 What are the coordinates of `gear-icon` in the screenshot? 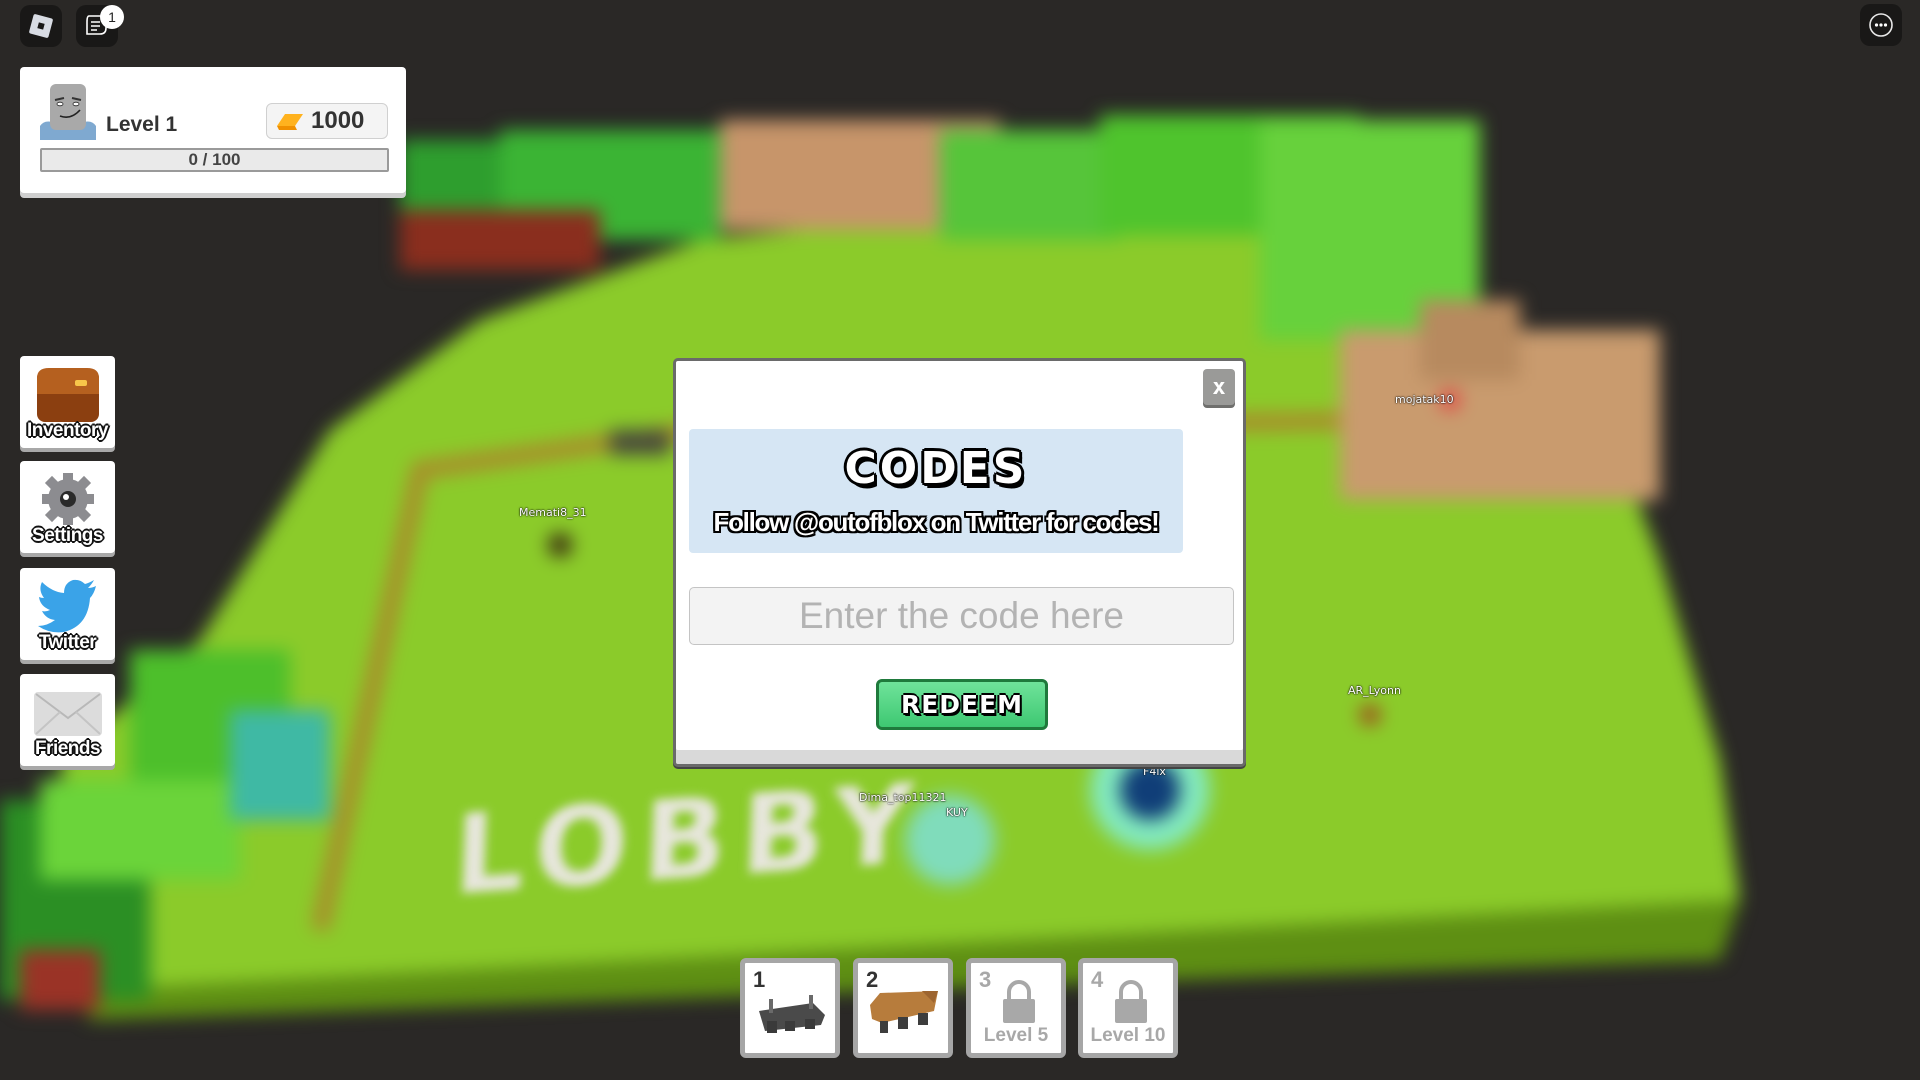 It's located at (67, 499).